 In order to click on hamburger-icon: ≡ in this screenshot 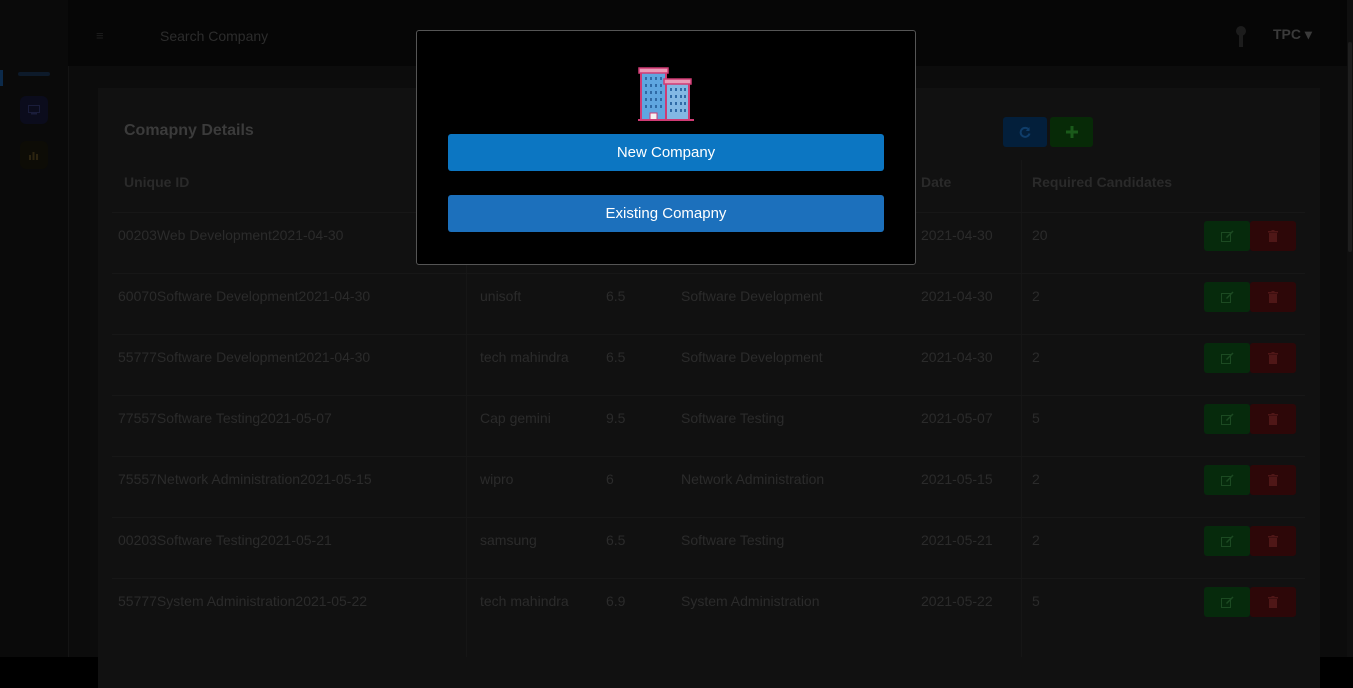, I will do `click(100, 35)`.